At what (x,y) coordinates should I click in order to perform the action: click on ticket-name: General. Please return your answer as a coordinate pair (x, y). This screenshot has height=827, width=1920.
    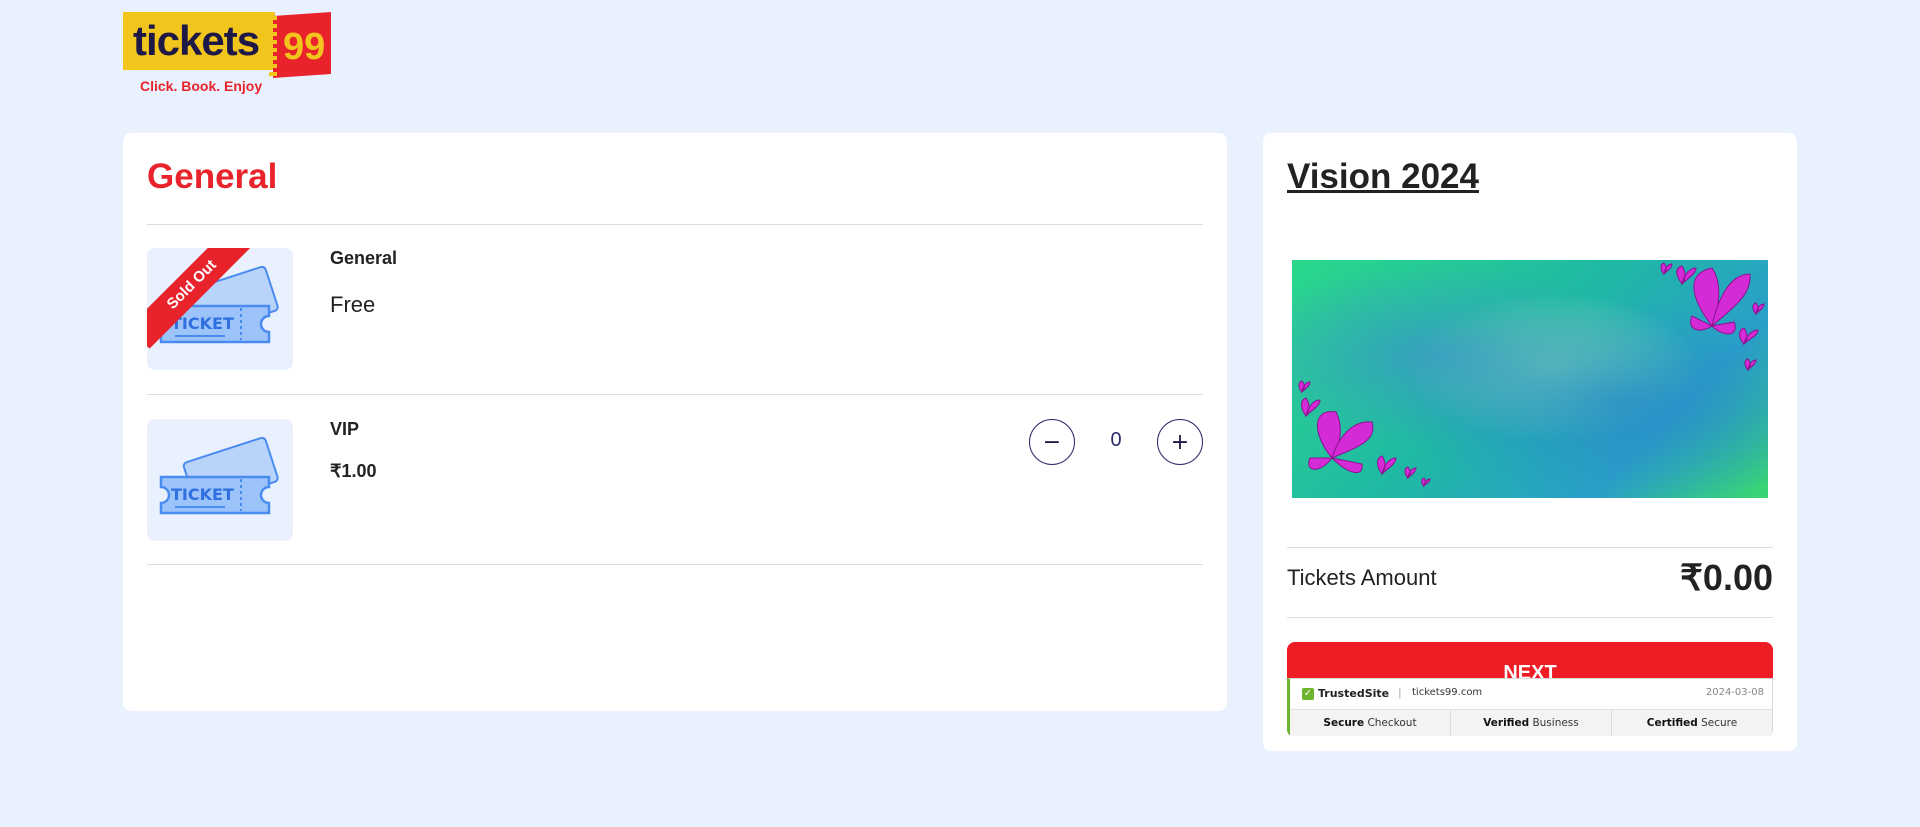
    Looking at the image, I should click on (364, 258).